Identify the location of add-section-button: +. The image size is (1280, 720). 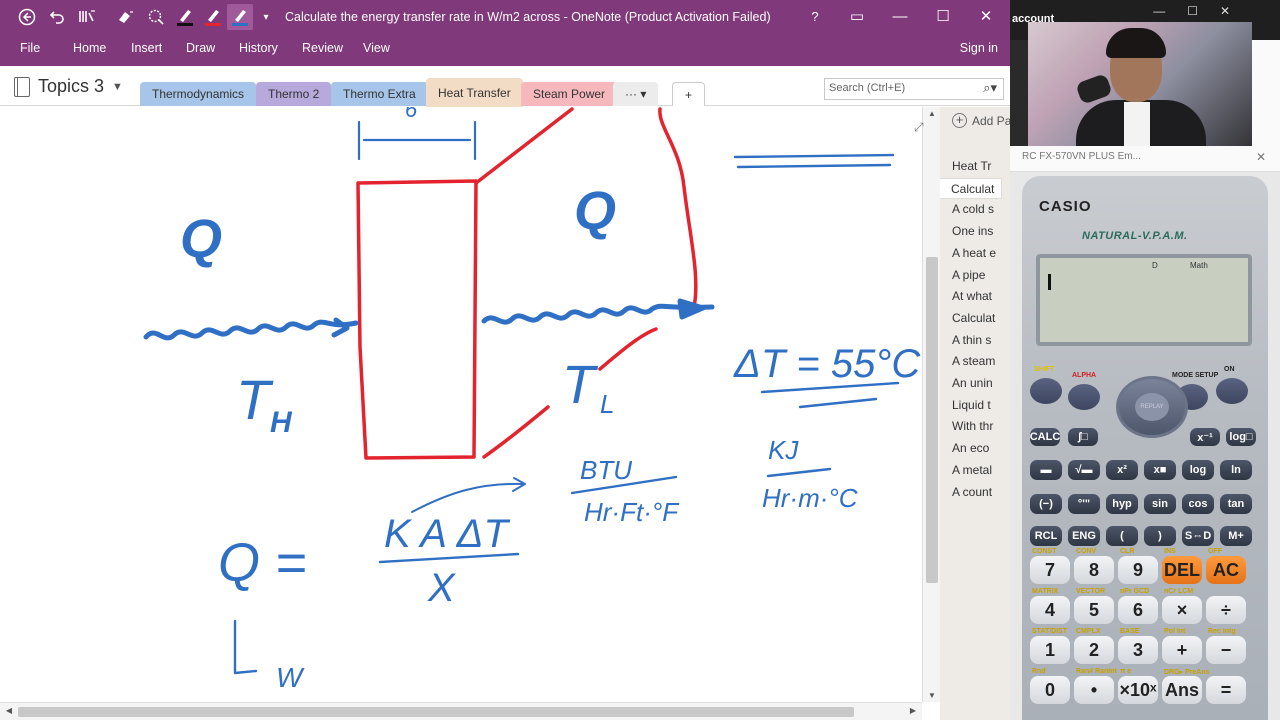
(689, 94).